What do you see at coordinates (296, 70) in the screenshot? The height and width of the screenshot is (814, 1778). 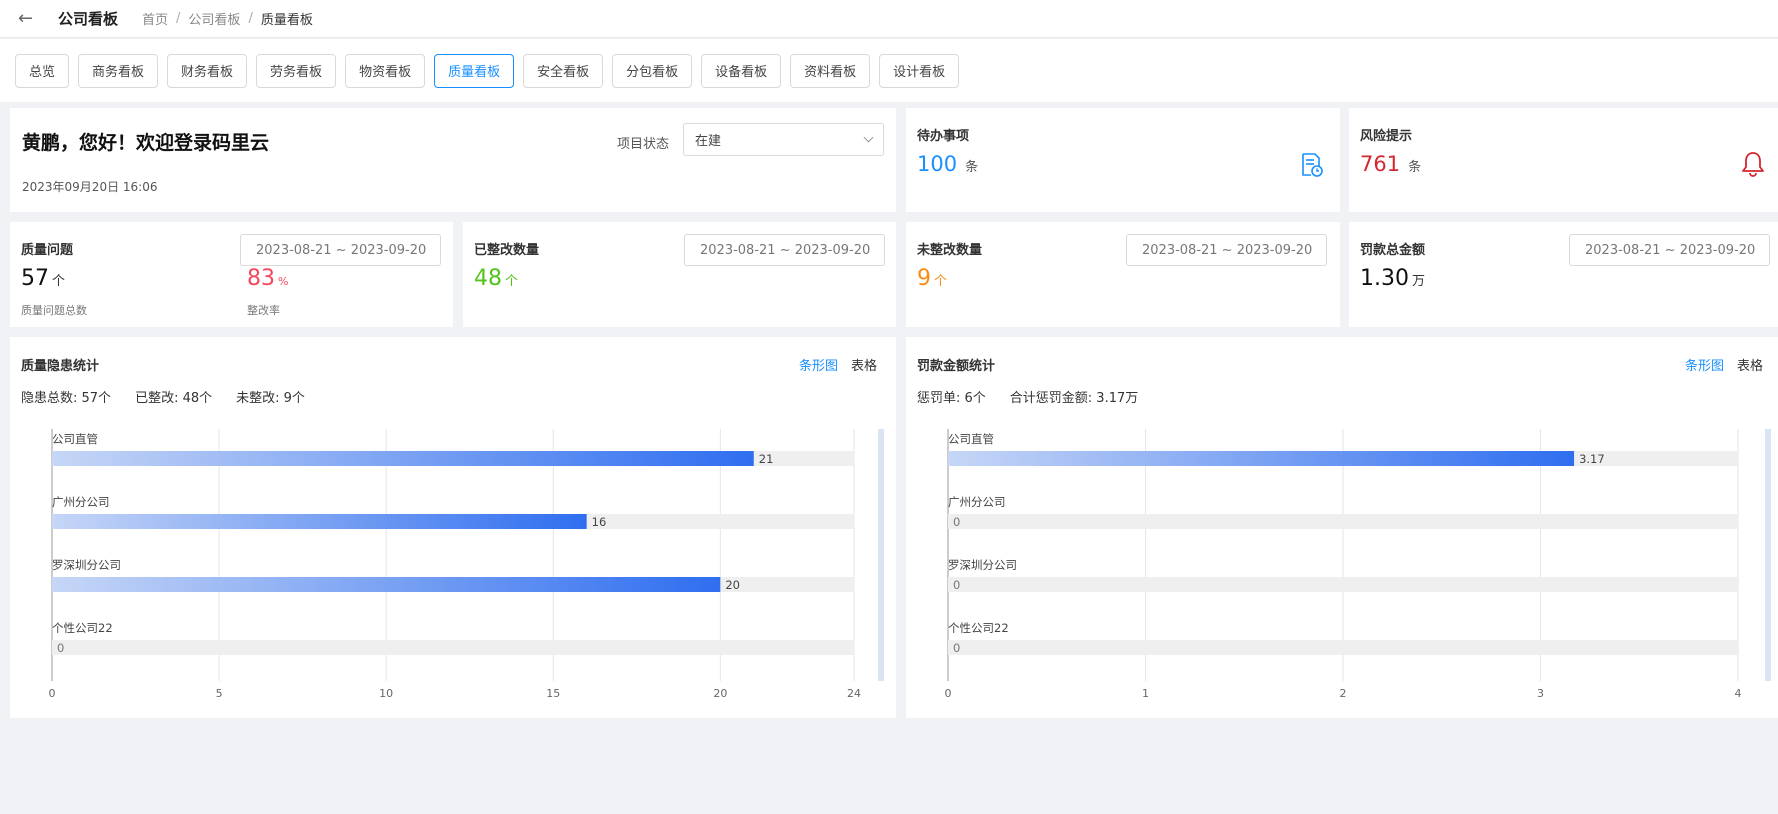 I see `tab-labor: 劳务看板` at bounding box center [296, 70].